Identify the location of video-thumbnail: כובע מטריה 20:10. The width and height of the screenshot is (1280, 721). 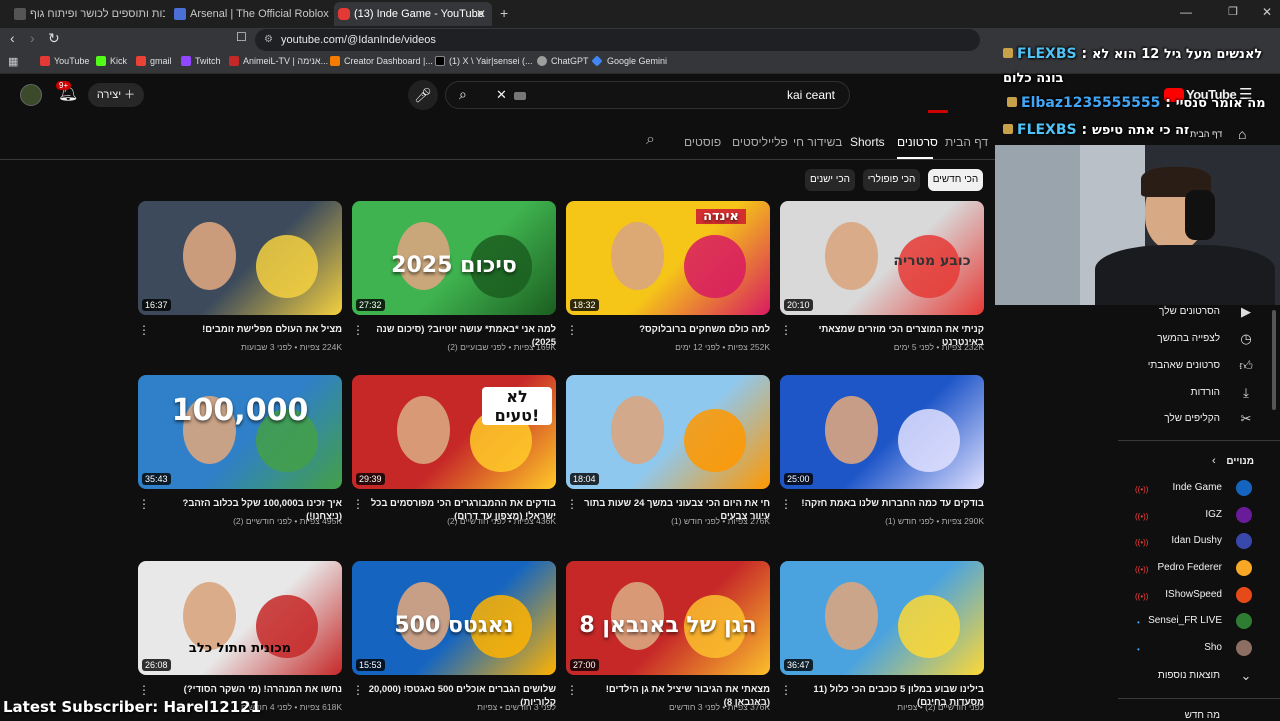
(882, 258).